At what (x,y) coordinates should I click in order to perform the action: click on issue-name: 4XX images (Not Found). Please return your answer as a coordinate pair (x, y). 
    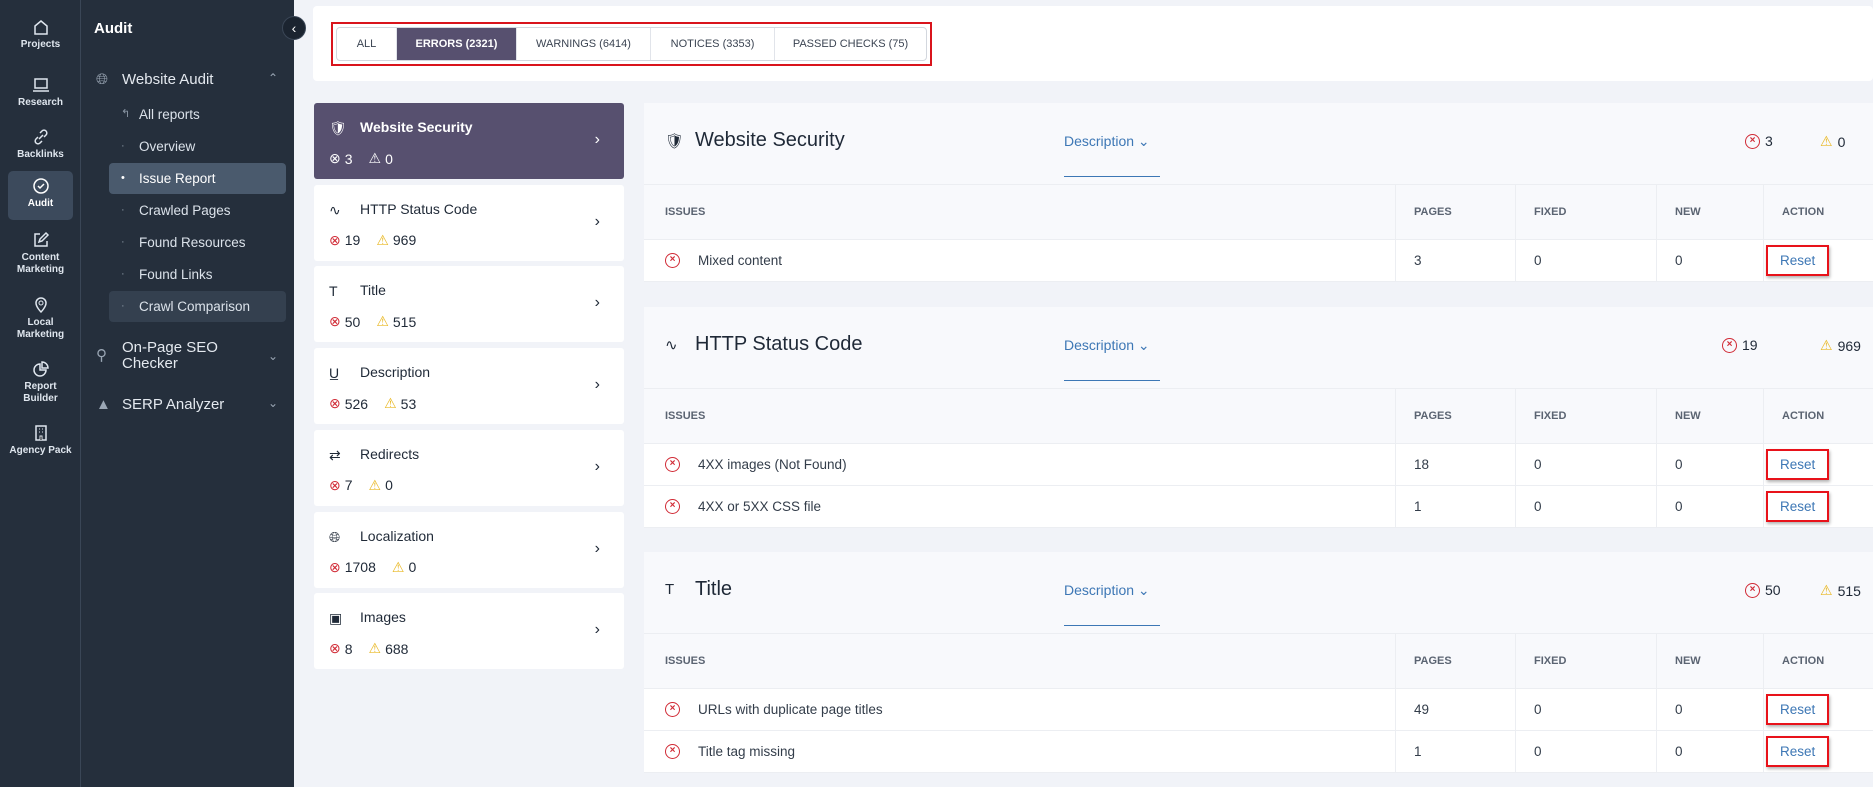
    Looking at the image, I should click on (772, 464).